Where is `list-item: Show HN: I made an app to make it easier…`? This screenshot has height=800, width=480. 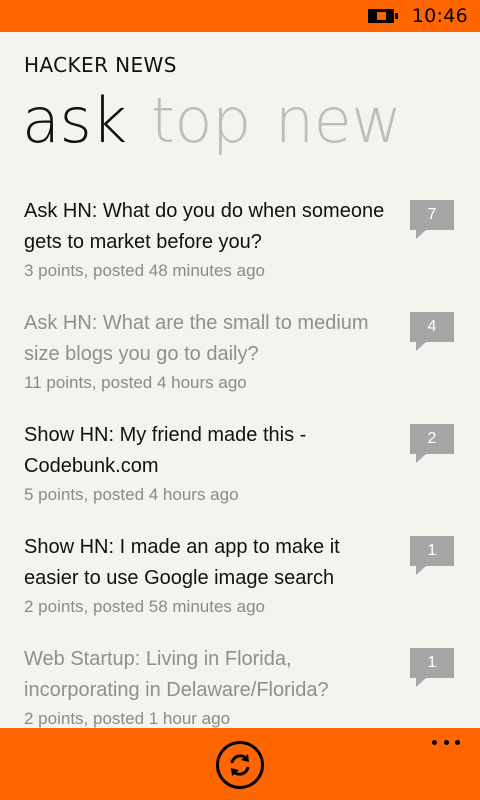
list-item: Show HN: I made an app to make it easier… is located at coordinates (240, 588).